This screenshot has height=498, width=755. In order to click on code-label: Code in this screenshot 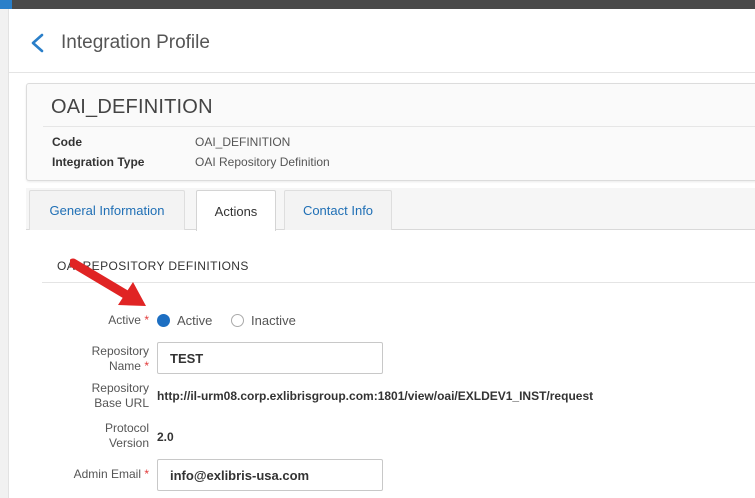, I will do `click(67, 142)`.